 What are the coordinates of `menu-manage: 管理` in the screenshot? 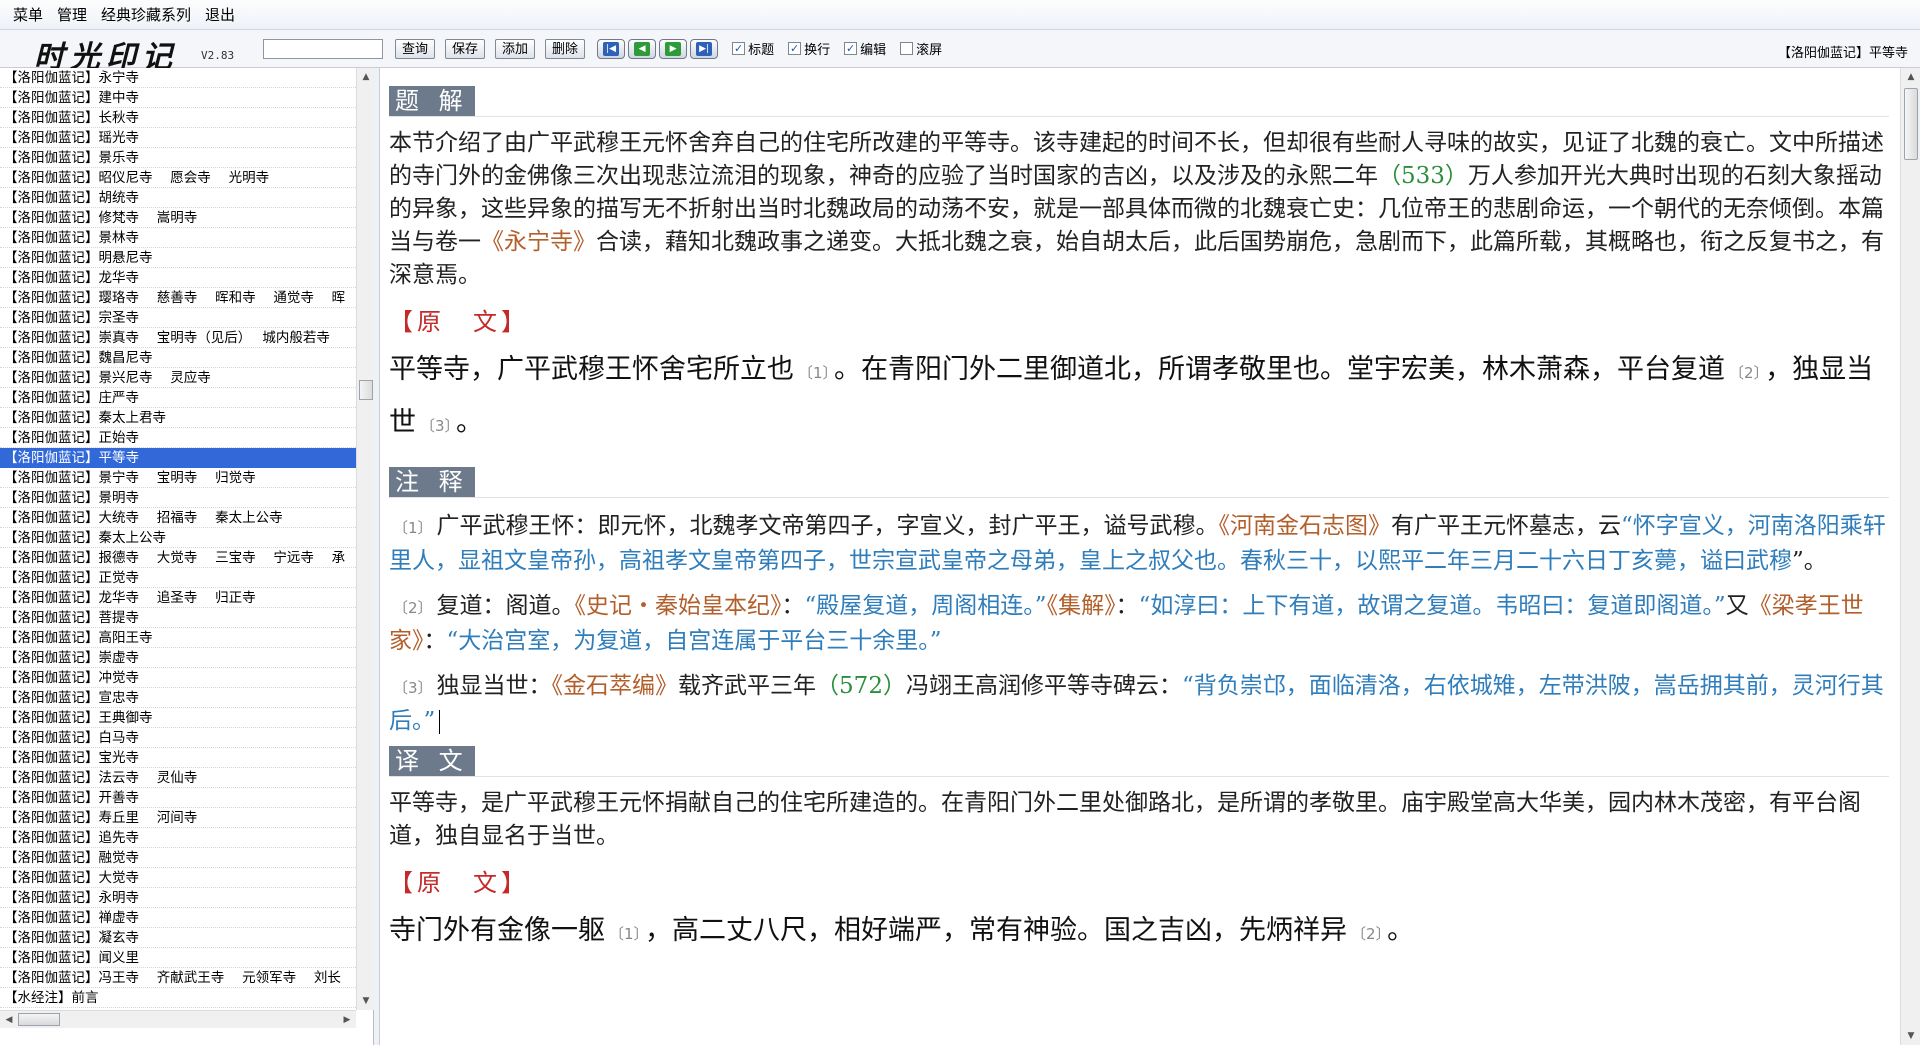 It's located at (72, 14).